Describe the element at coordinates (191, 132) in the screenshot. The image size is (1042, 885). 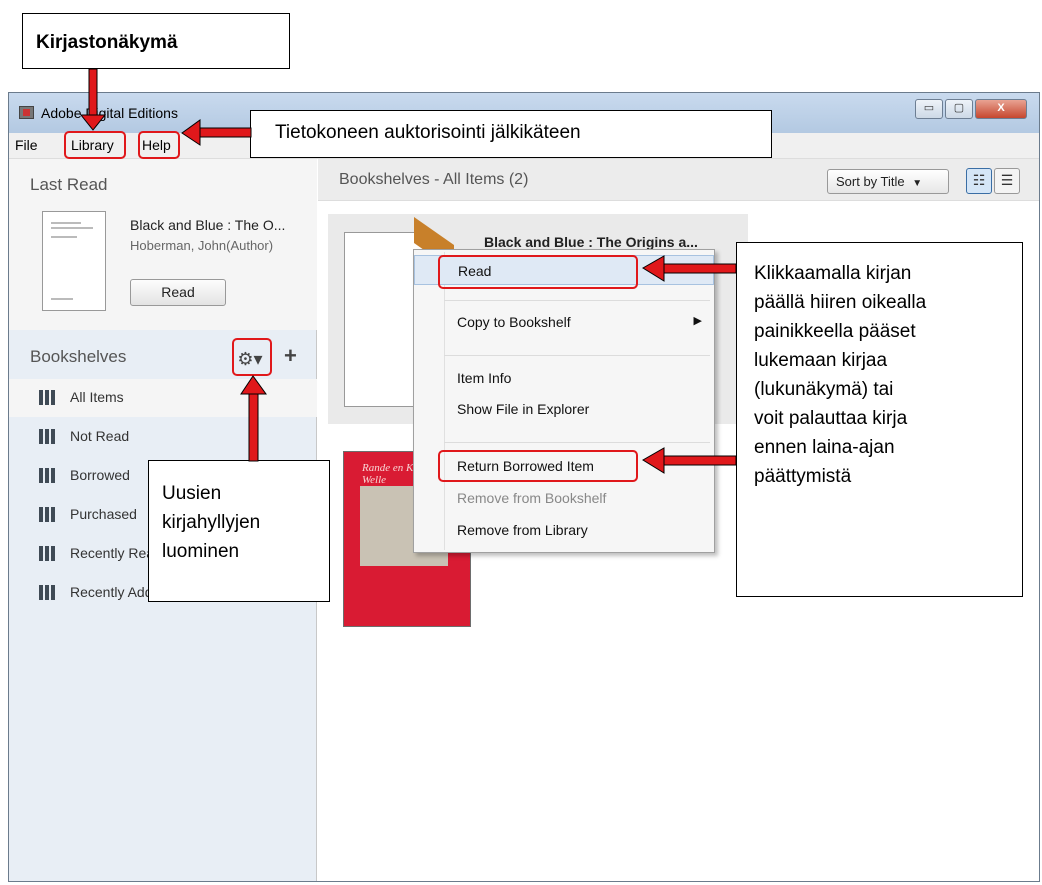
I see `arrow-help-head` at that location.